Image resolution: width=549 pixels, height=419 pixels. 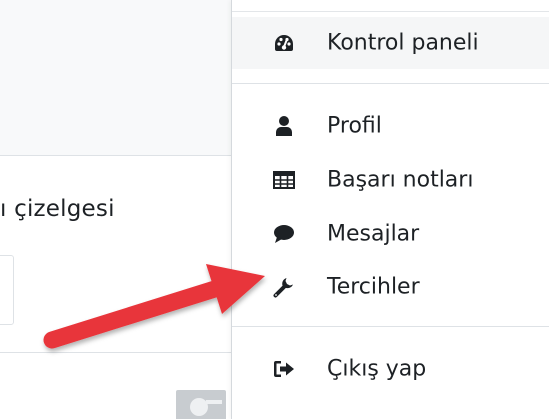 What do you see at coordinates (373, 287) in the screenshot?
I see `menu-item-label: Tercihler` at bounding box center [373, 287].